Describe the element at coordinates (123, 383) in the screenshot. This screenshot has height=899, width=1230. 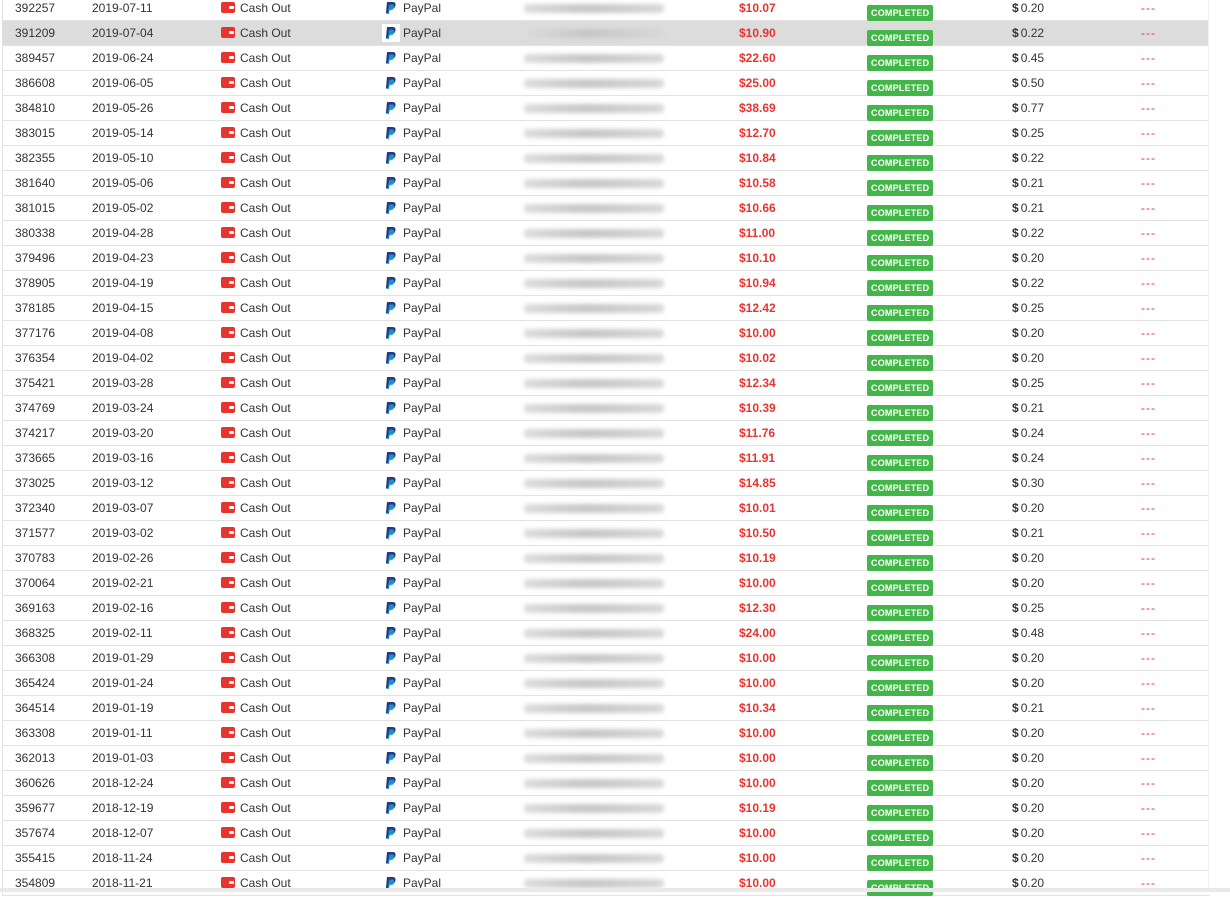
I see `transaction-date: 2019-03-28` at that location.